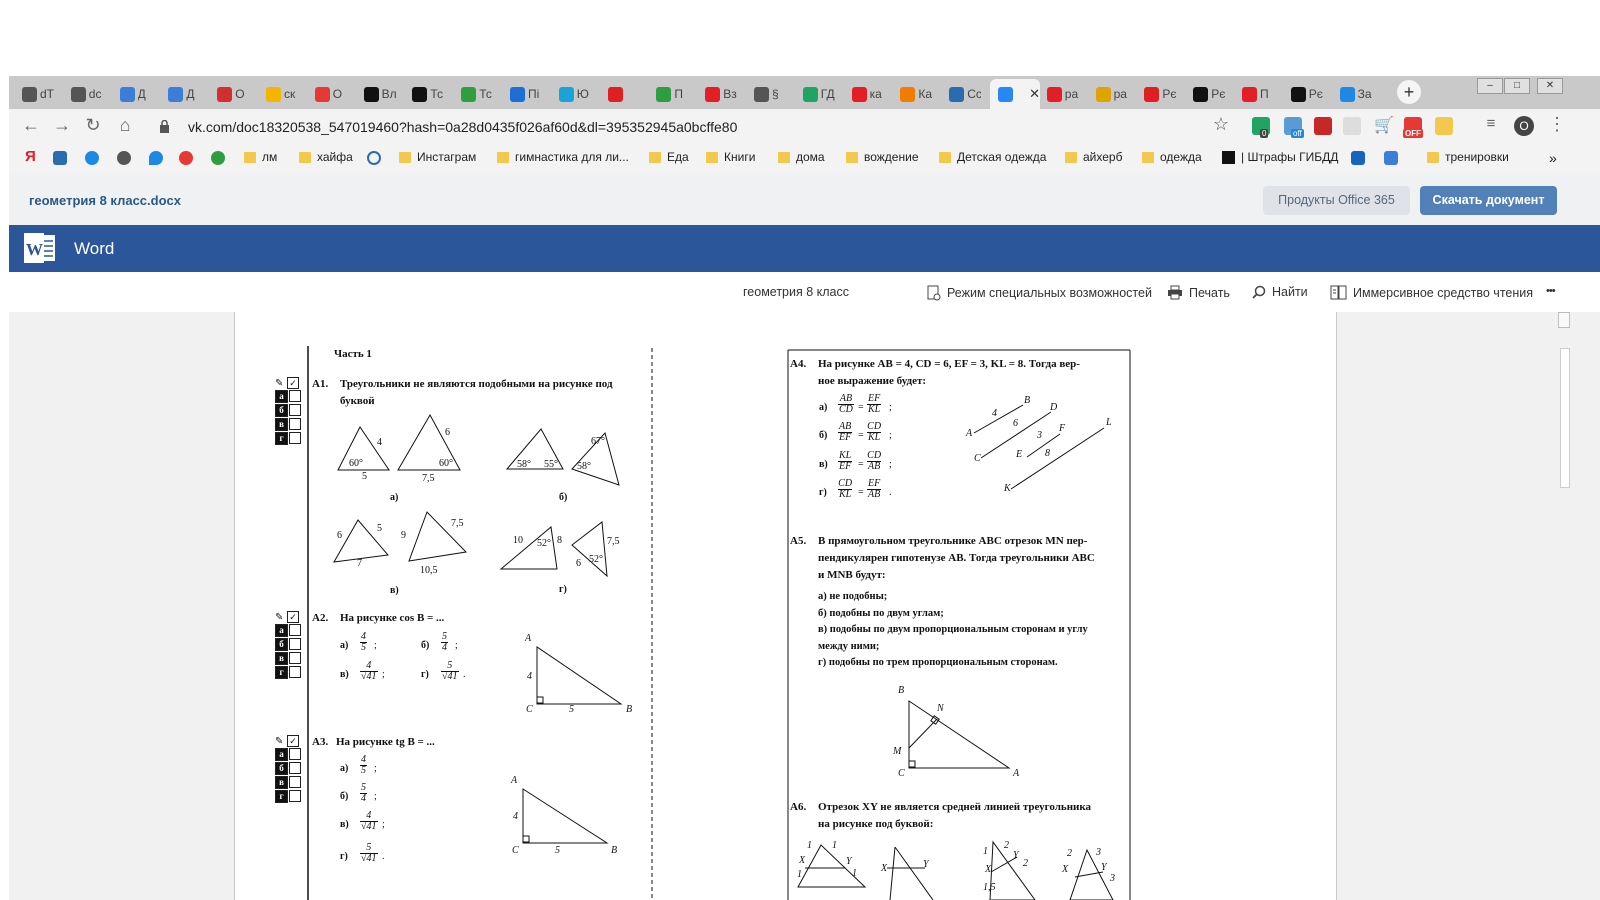  I want to click on download-button: Скачать документ, so click(1488, 200).